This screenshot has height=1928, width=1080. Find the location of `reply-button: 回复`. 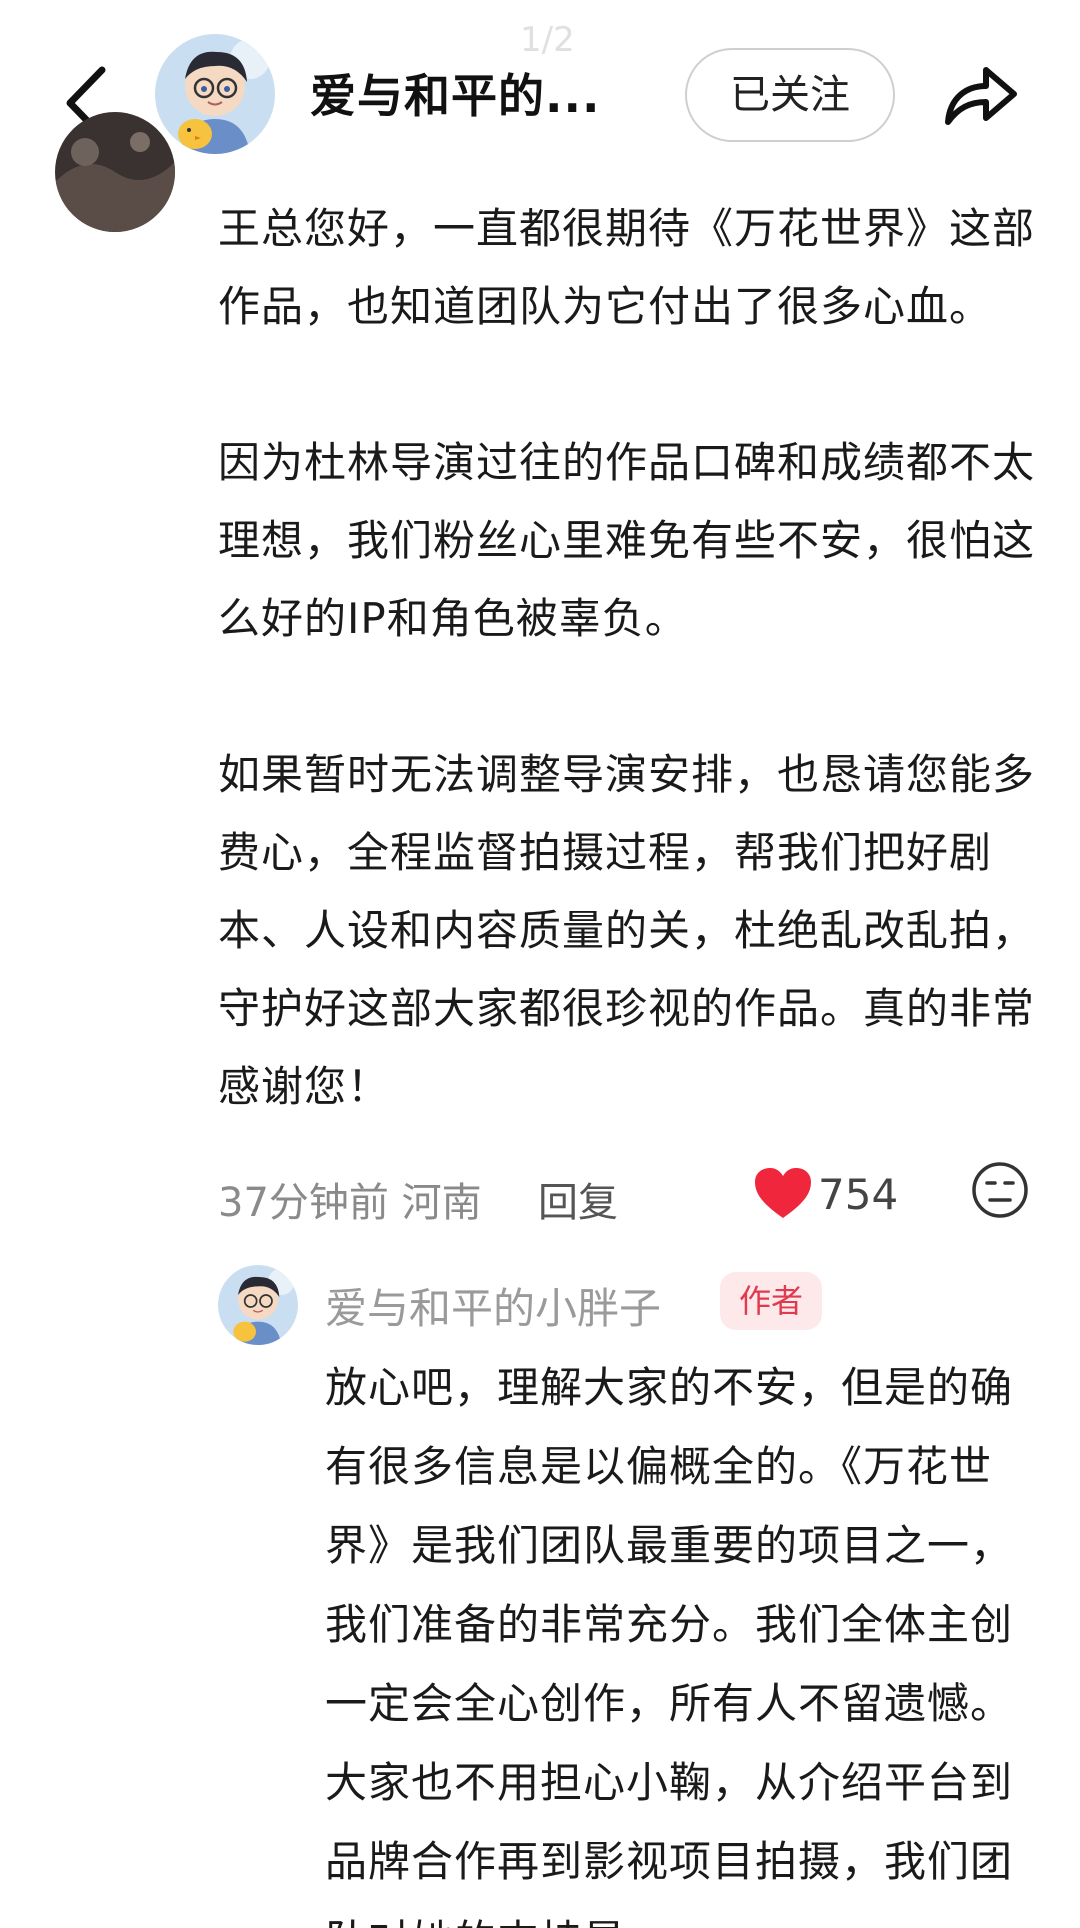

reply-button: 回复 is located at coordinates (578, 1199).